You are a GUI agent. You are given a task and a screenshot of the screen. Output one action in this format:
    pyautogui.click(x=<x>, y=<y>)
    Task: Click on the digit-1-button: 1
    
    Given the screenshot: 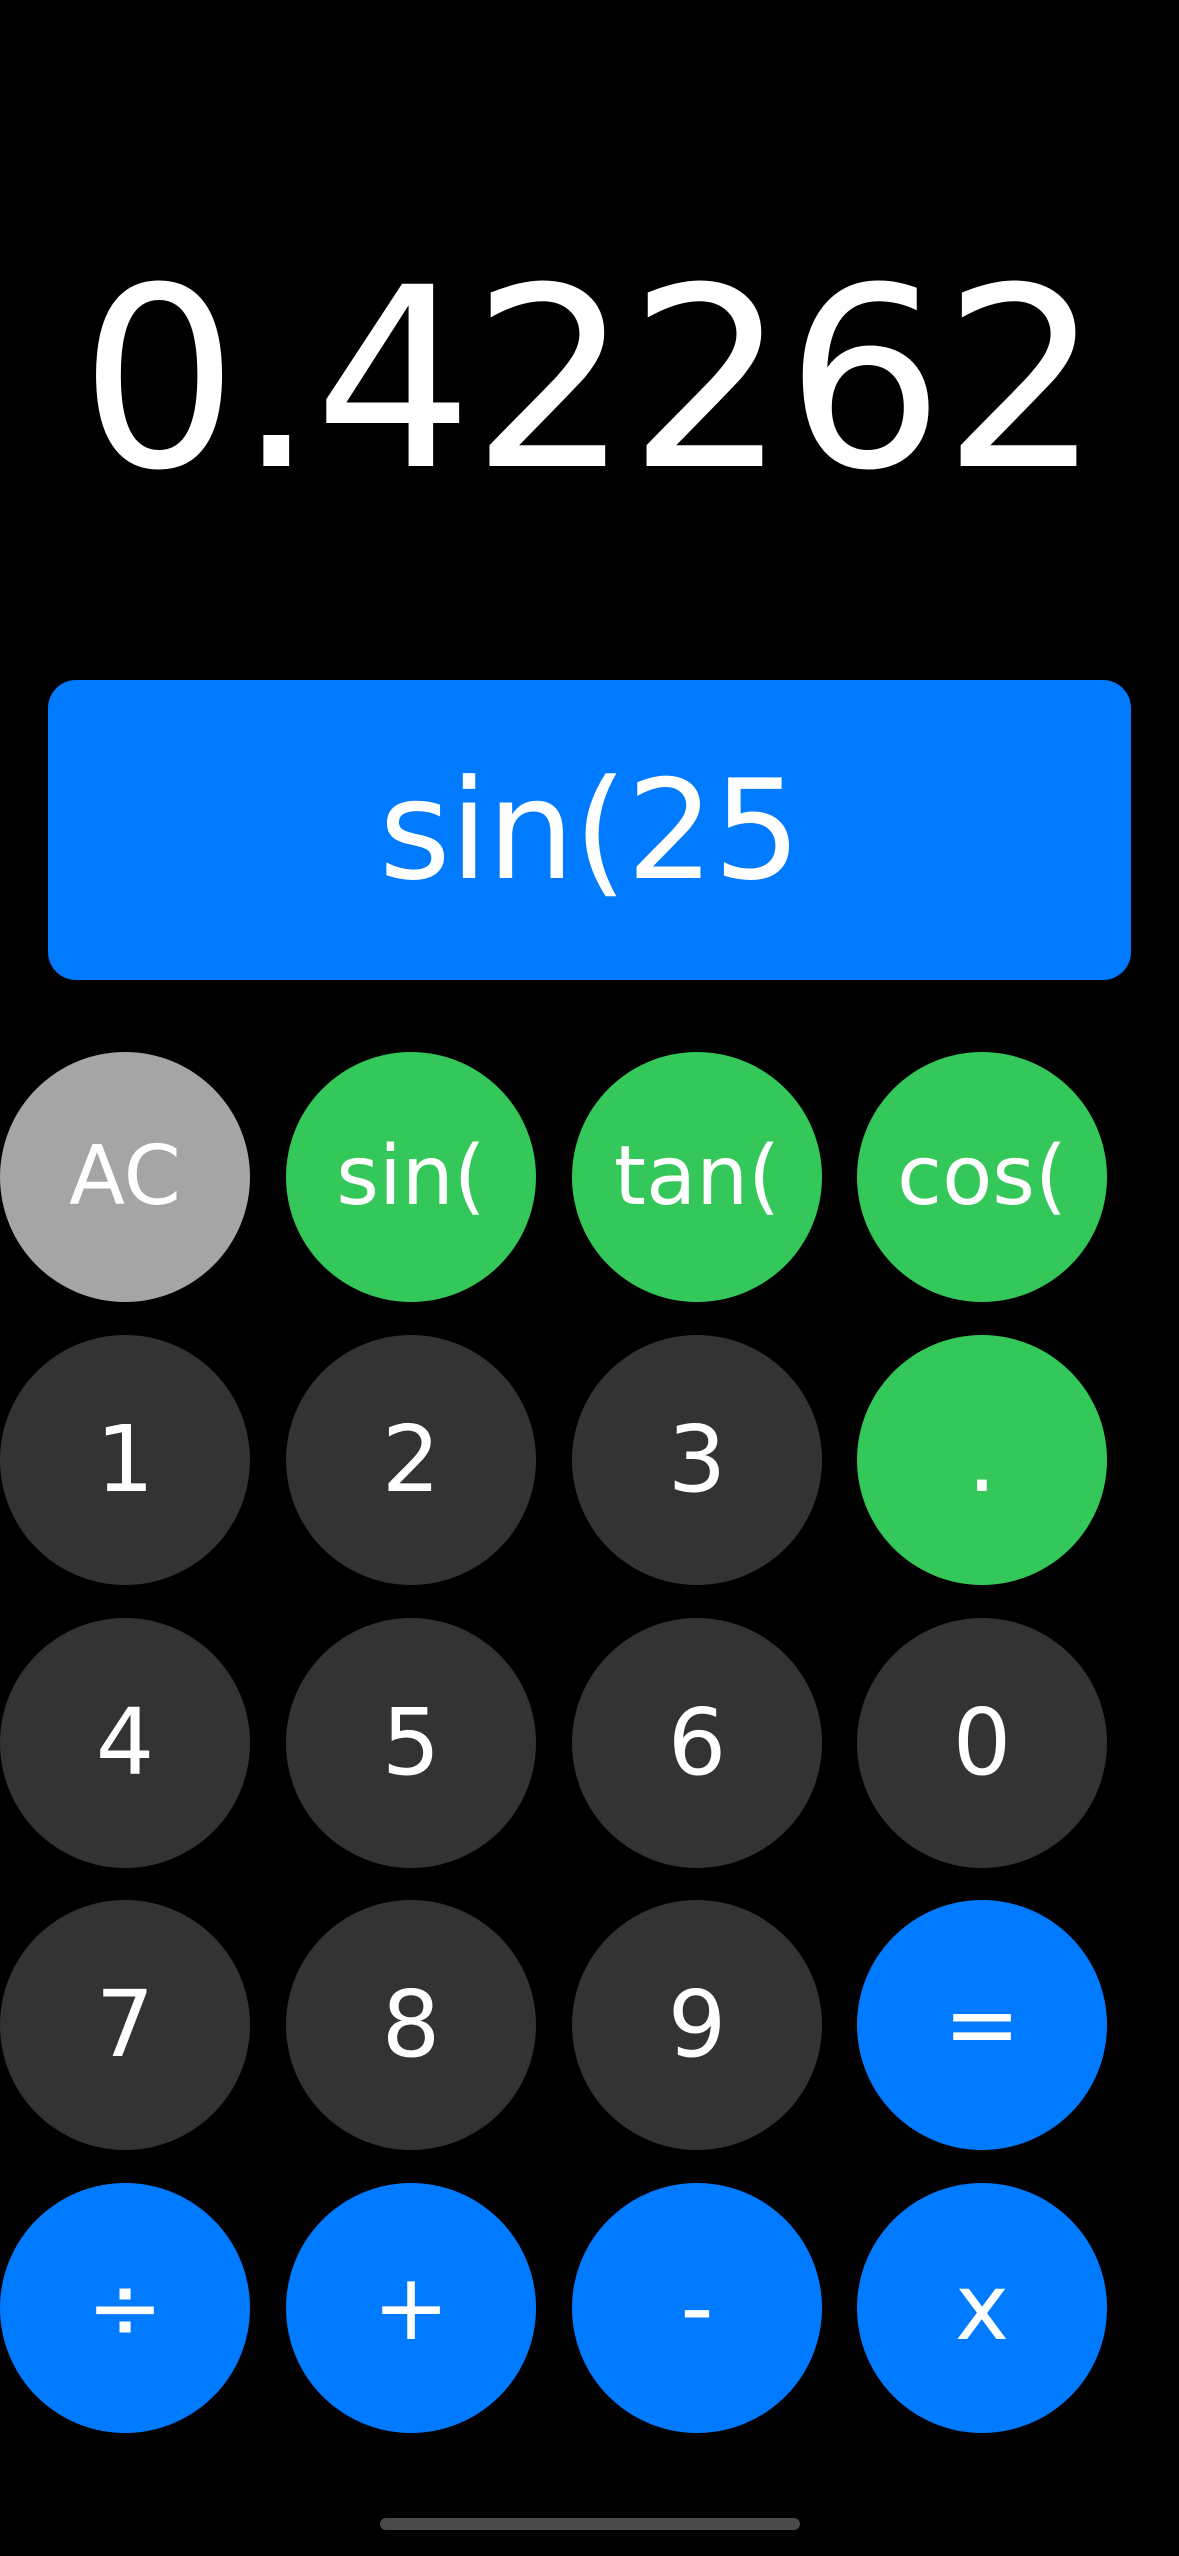 What is the action you would take?
    pyautogui.click(x=125, y=1460)
    